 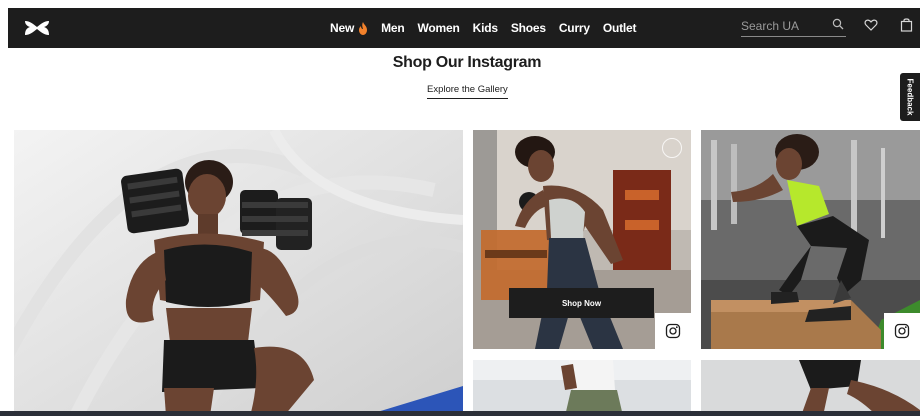 I want to click on search-icon, so click(x=838, y=24).